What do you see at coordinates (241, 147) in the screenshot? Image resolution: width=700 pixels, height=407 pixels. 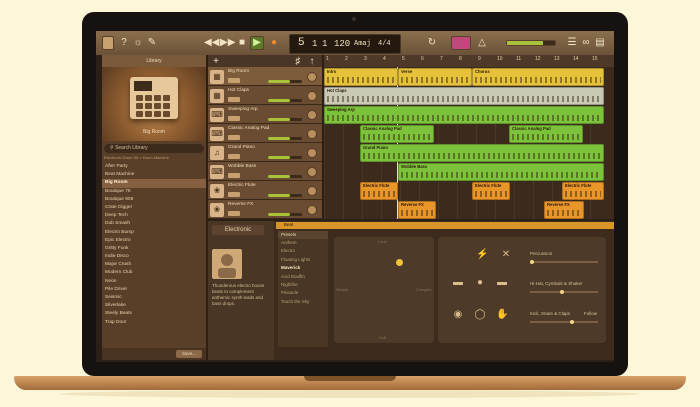 I see `track-name: Grand Piano` at bounding box center [241, 147].